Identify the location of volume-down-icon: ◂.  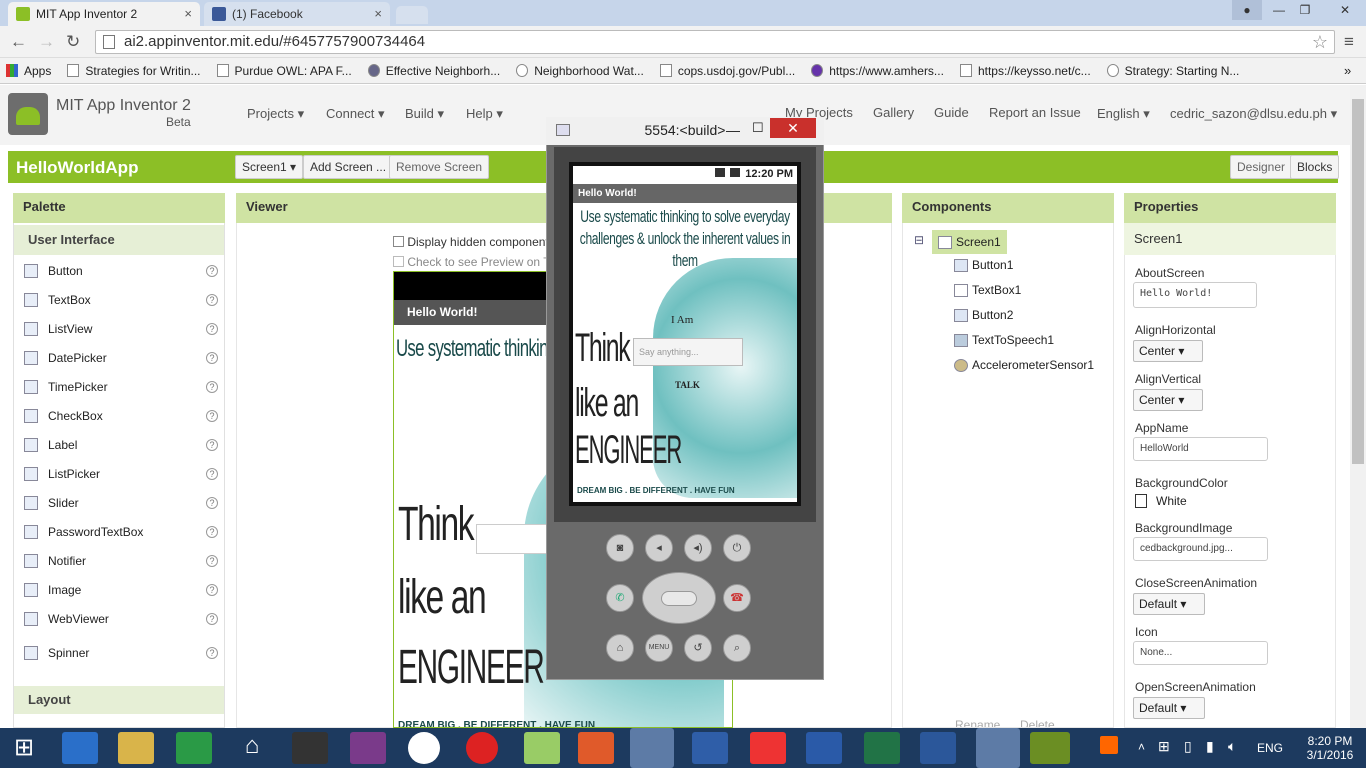
(659, 548).